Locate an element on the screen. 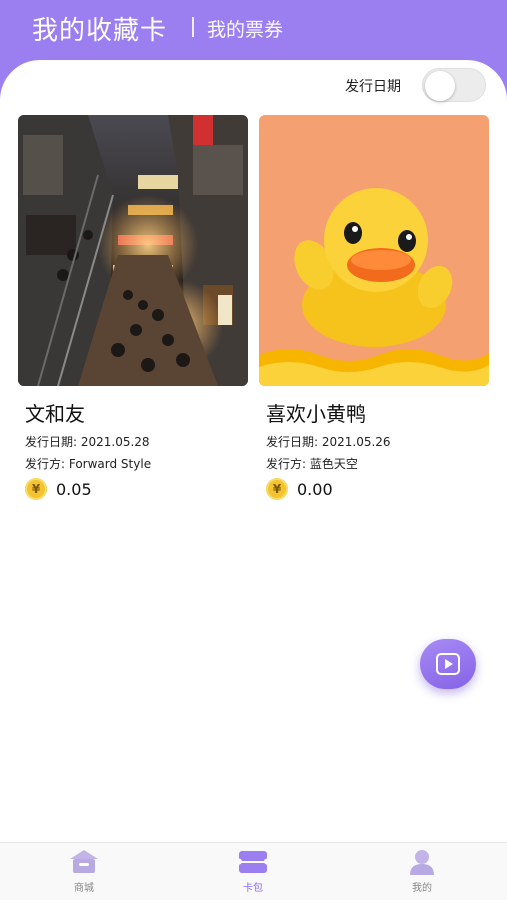 The image size is (507, 900). tab-card-wallet: 卡包 is located at coordinates (253, 871).